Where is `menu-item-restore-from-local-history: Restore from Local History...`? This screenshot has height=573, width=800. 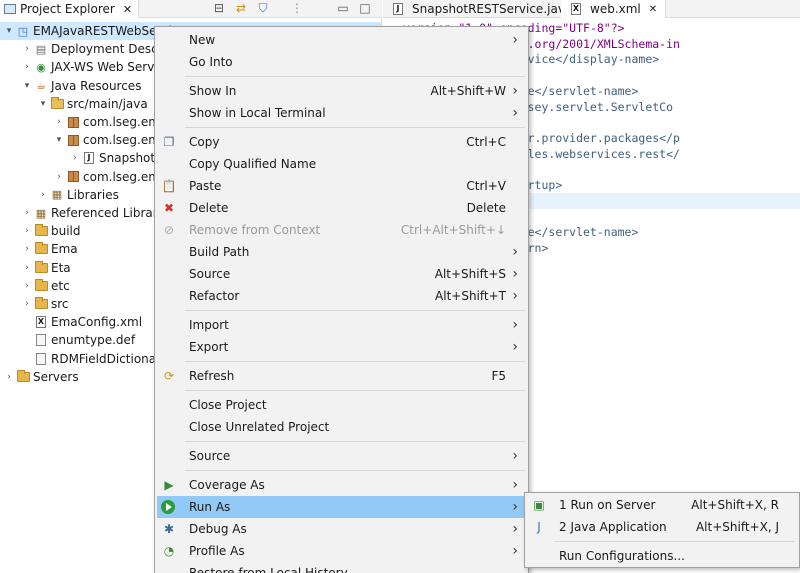 menu-item-restore-from-local-history: Restore from Local History... is located at coordinates (341, 567).